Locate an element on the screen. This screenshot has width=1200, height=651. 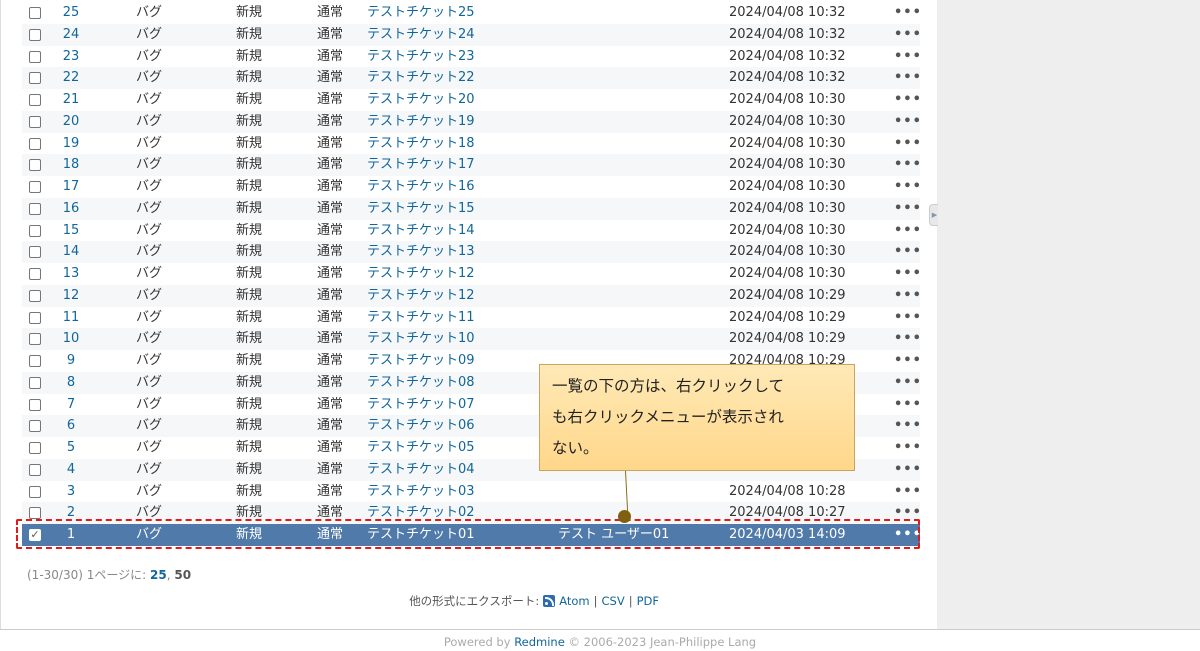
issue-subject-link: テストチケット08 is located at coordinates (421, 382).